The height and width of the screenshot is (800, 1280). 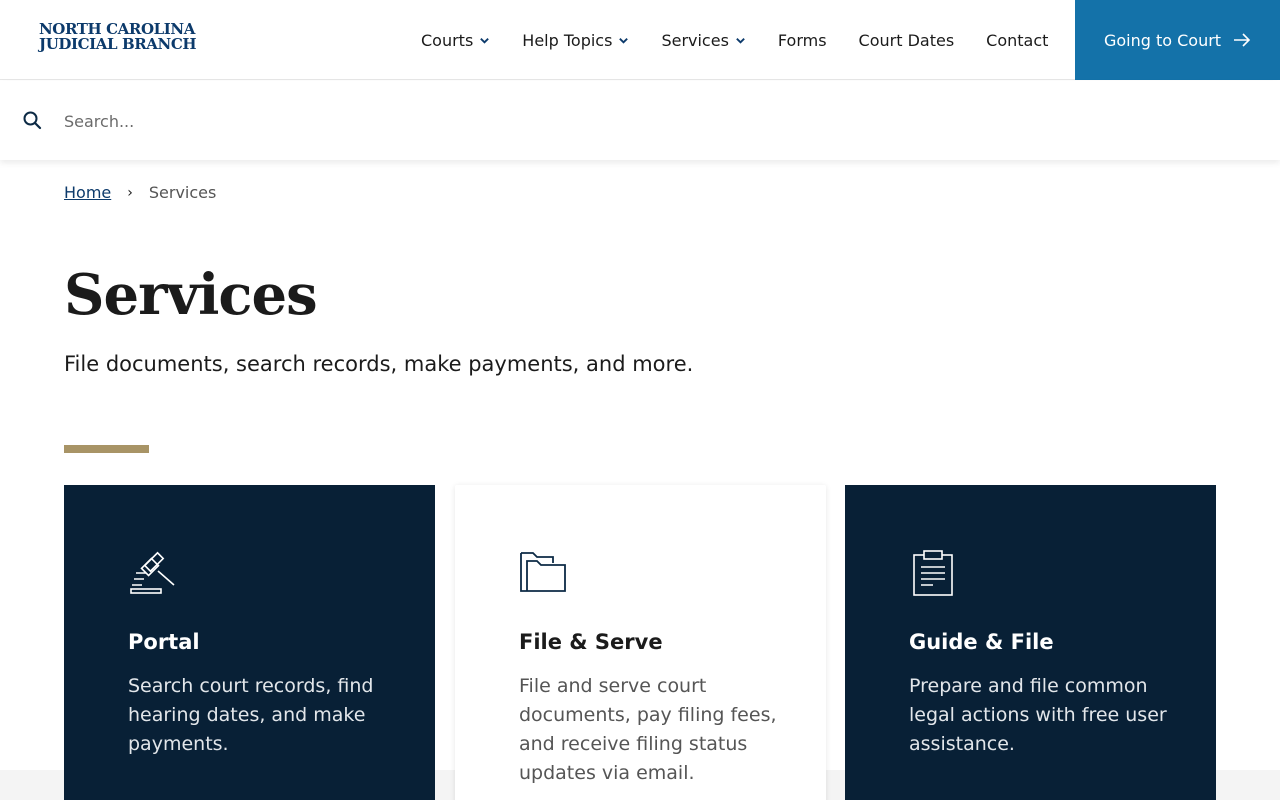 I want to click on card-title: File & Serve, so click(x=591, y=642).